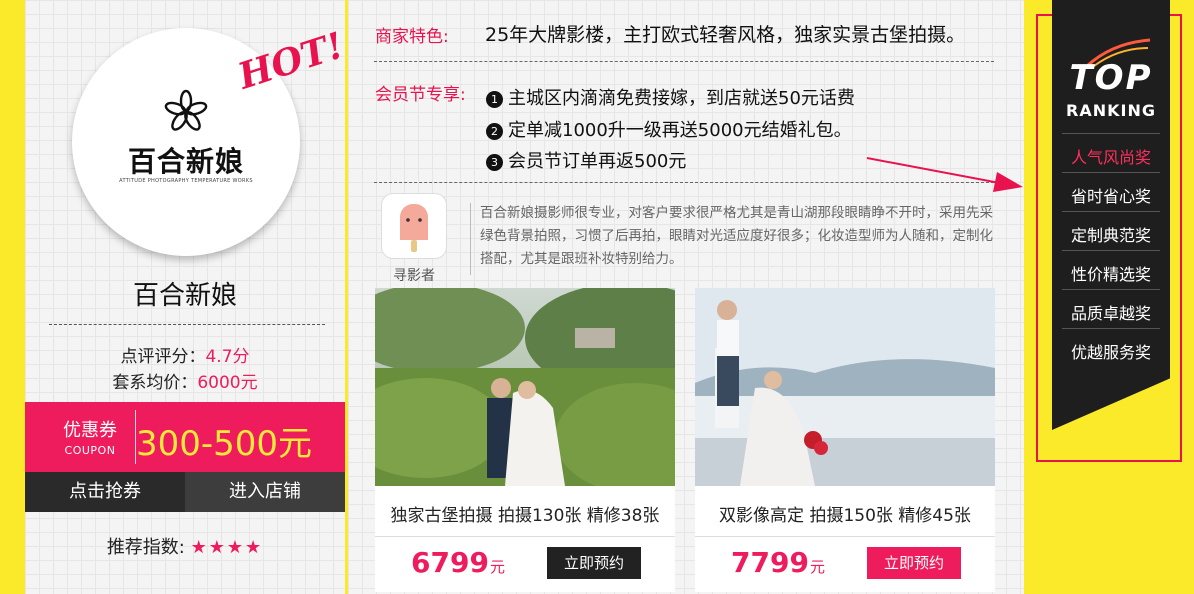 Image resolution: width=1194 pixels, height=594 pixels. I want to click on coupon-sublabel: COUPON, so click(90, 450).